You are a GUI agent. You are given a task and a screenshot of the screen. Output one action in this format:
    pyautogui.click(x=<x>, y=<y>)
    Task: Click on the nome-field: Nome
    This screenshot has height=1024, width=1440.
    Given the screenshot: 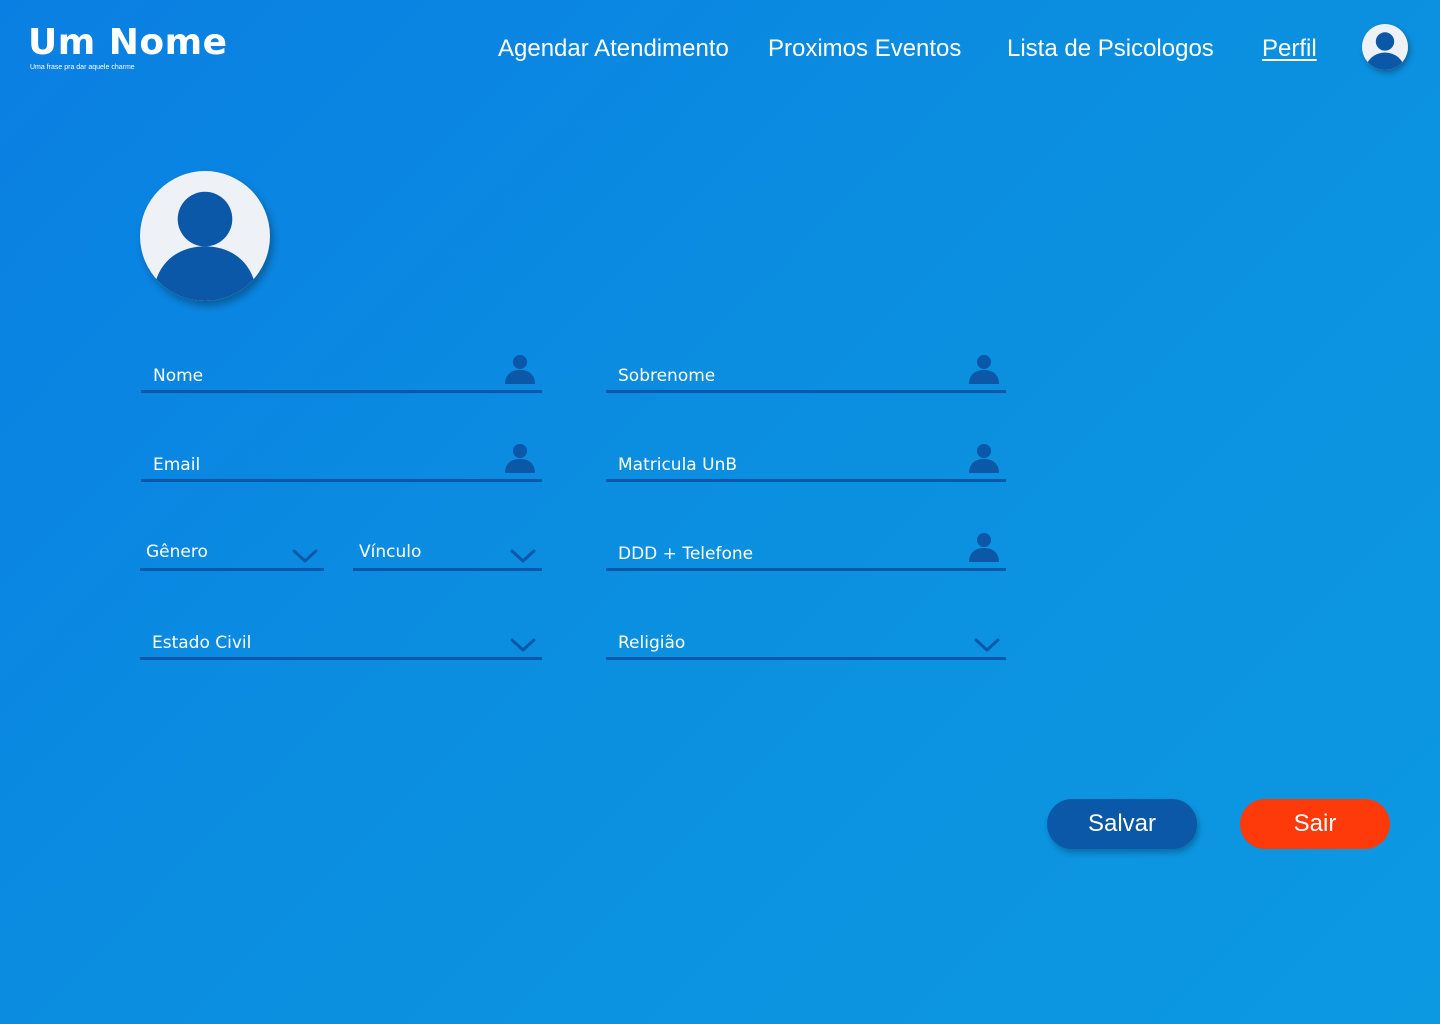 What is the action you would take?
    pyautogui.click(x=341, y=371)
    